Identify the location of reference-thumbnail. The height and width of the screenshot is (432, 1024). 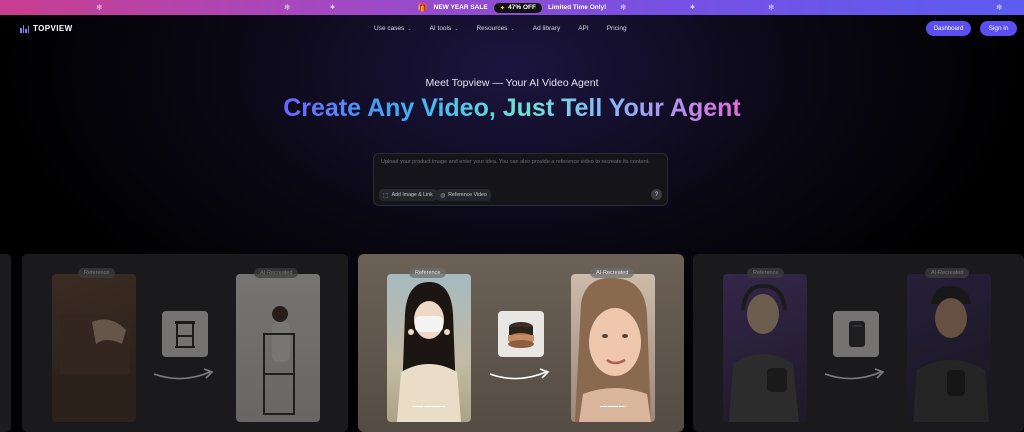
(429, 348).